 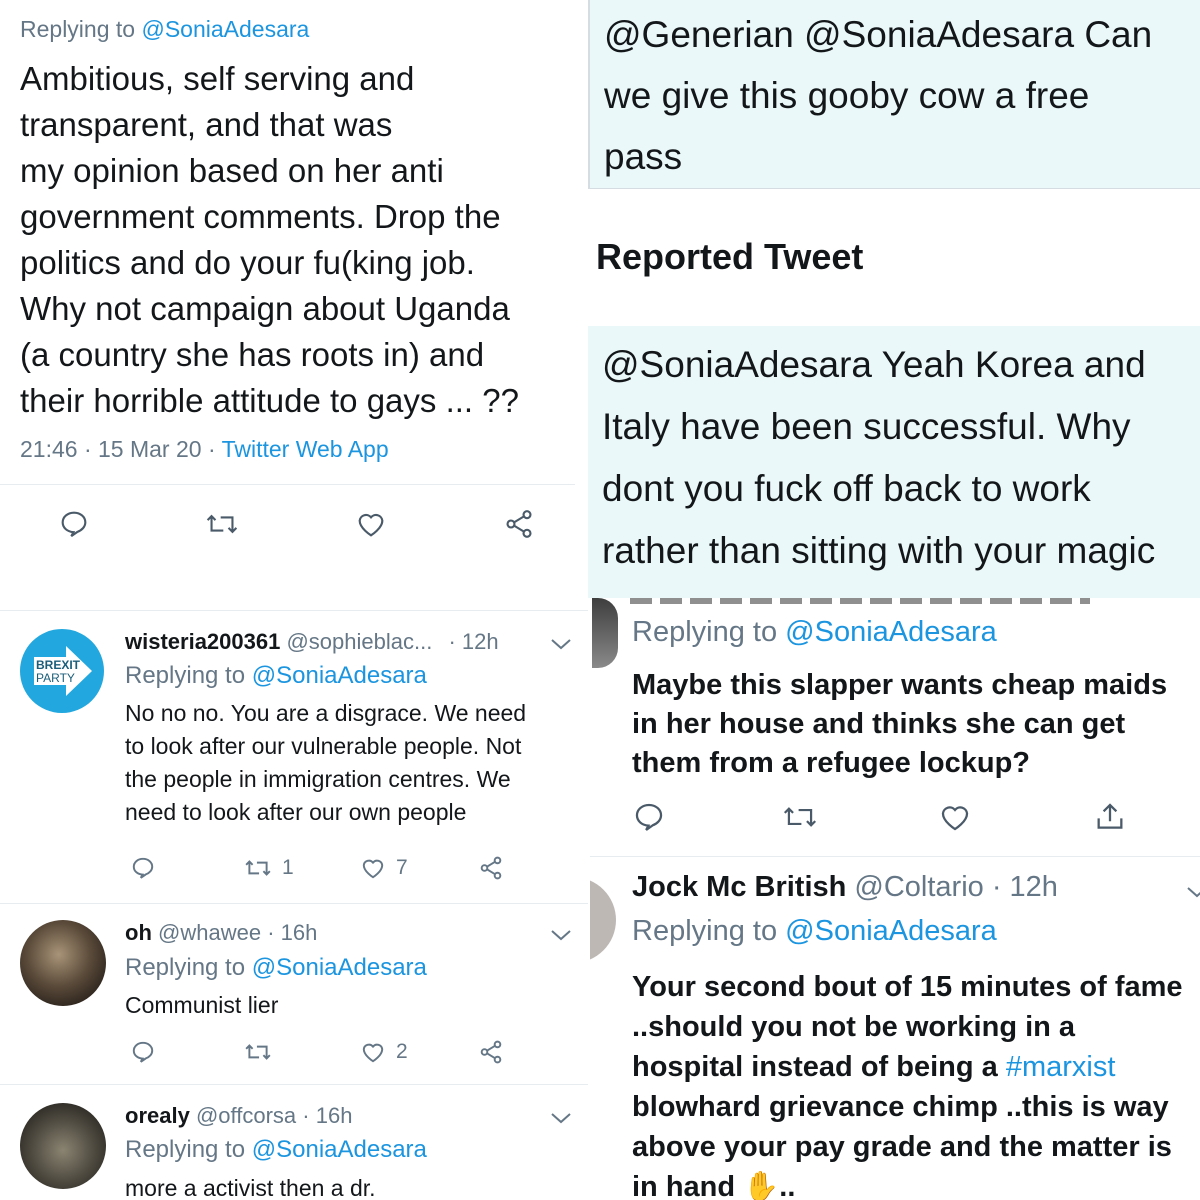 I want to click on like-count: 7, so click(x=402, y=867).